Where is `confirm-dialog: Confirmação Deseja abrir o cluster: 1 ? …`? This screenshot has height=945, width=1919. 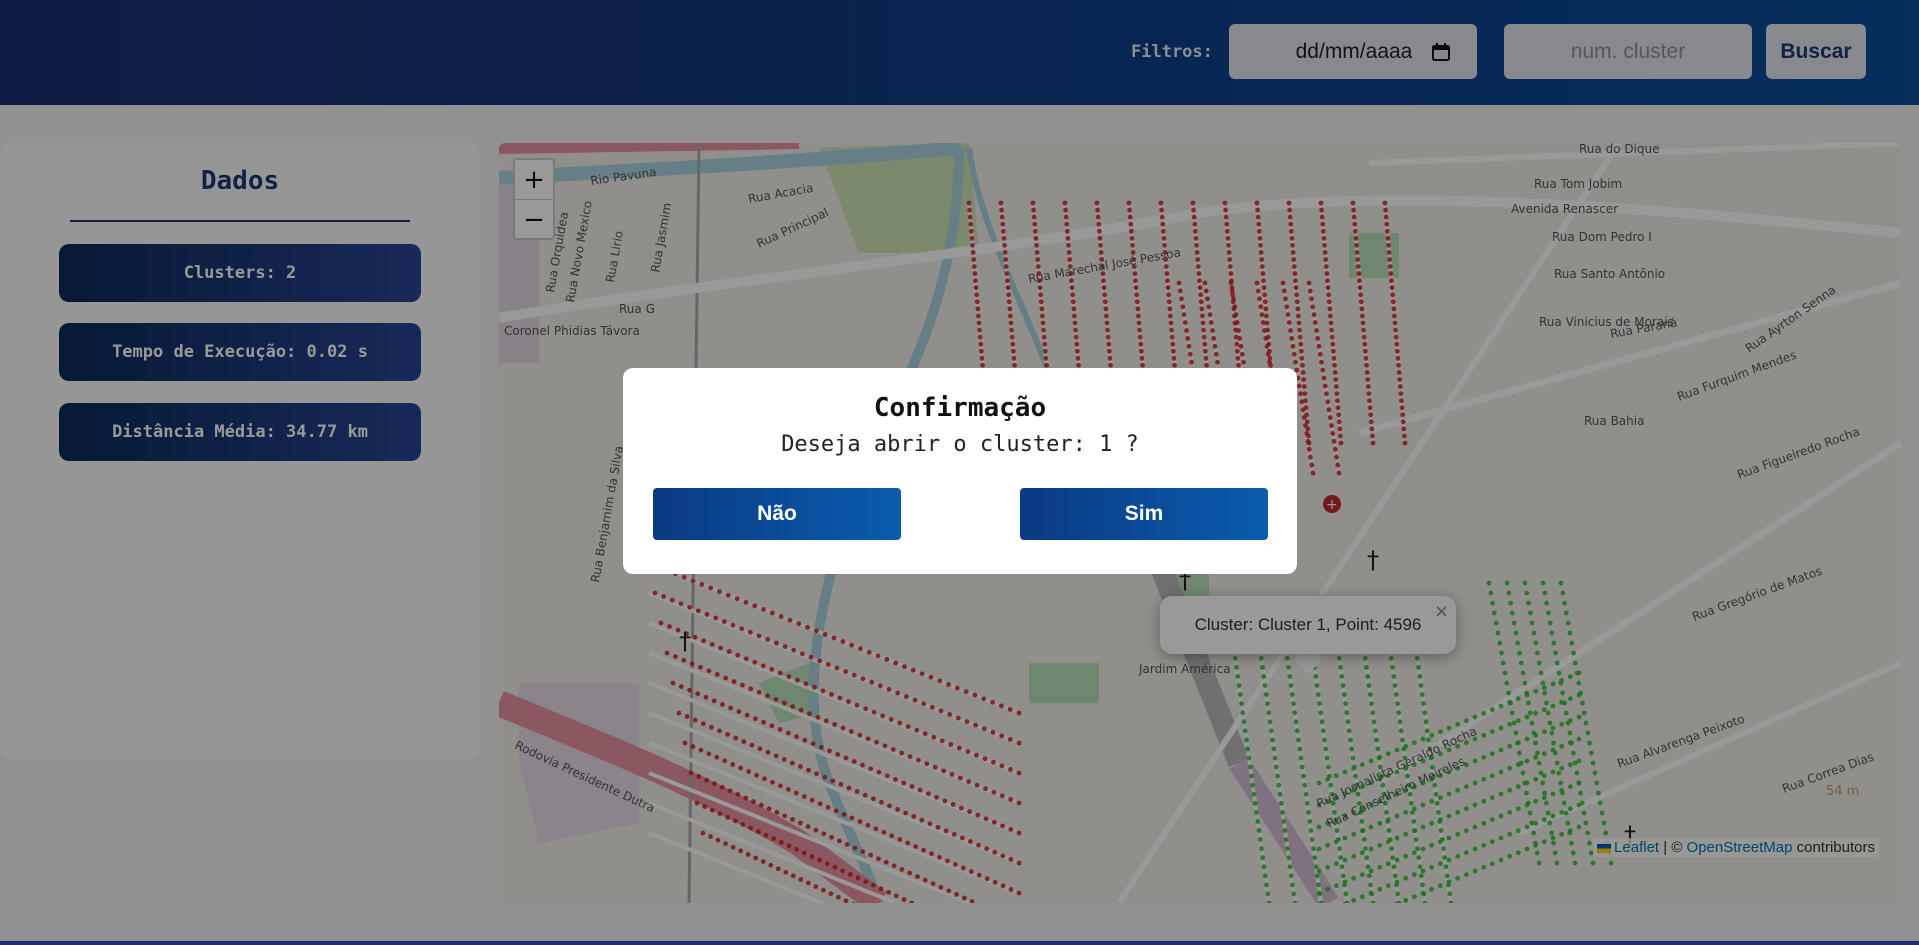
confirm-dialog: Confirmação Deseja abrir o cluster: 1 ? … is located at coordinates (960, 471).